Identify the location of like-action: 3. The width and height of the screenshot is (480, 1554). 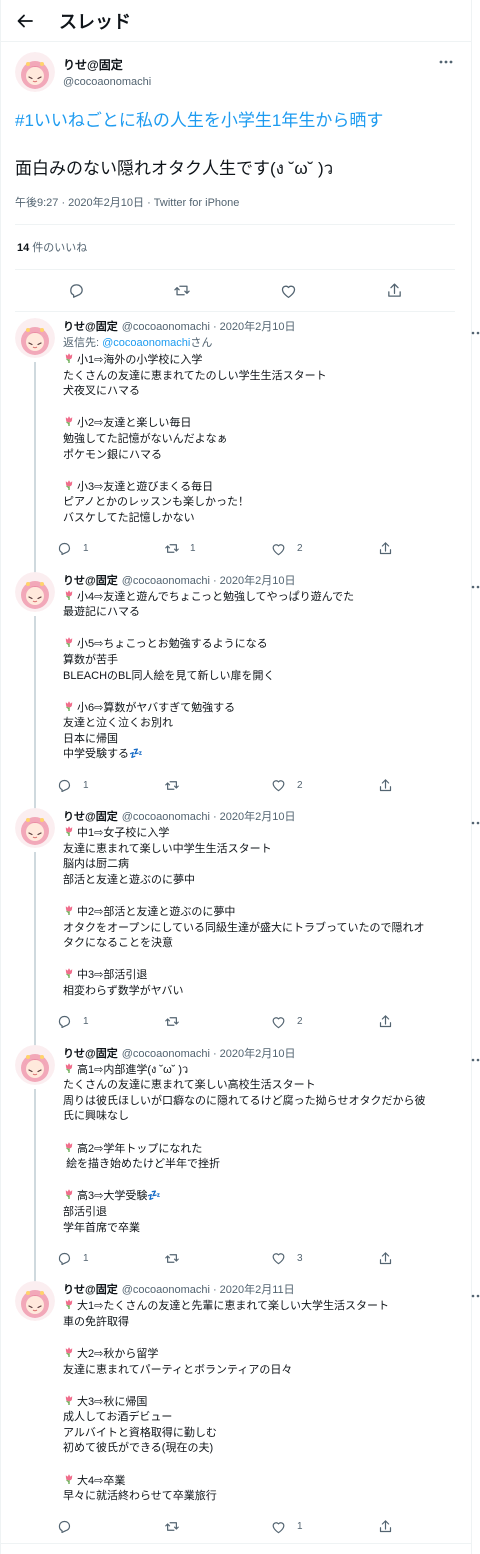
(324, 1258).